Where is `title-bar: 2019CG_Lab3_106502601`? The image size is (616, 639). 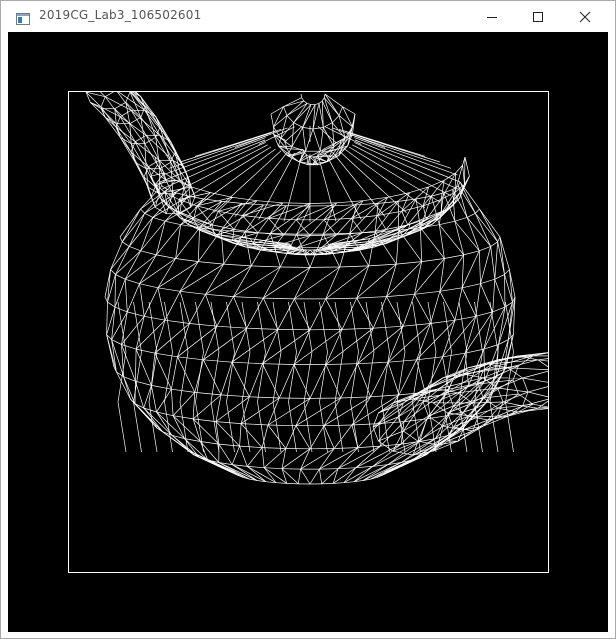 title-bar: 2019CG_Lab3_106502601 is located at coordinates (308, 16).